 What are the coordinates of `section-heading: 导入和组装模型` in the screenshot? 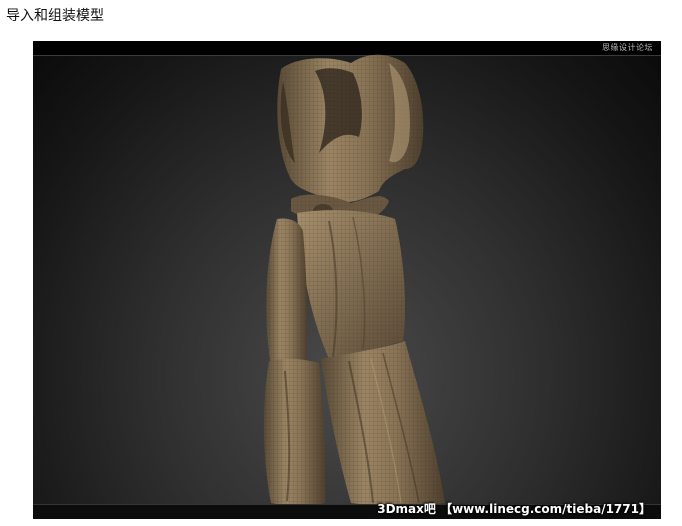 It's located at (55, 16).